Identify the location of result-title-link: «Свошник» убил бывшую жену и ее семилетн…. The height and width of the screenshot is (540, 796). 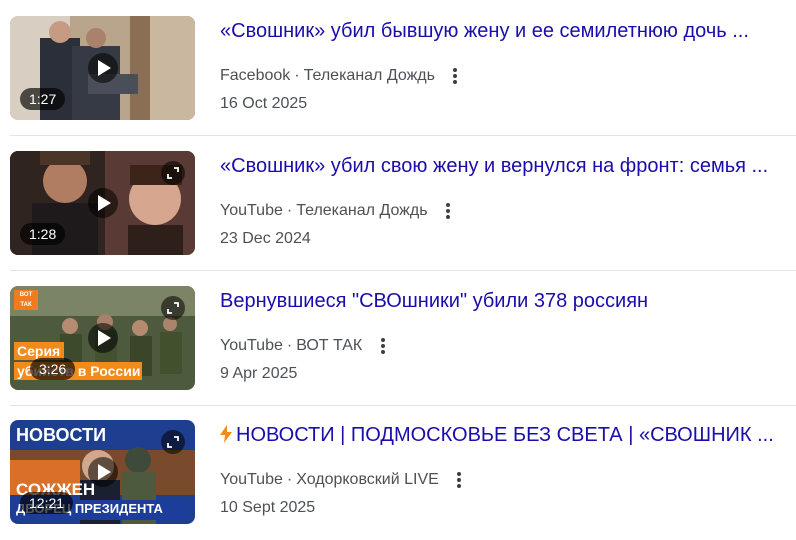
(508, 31).